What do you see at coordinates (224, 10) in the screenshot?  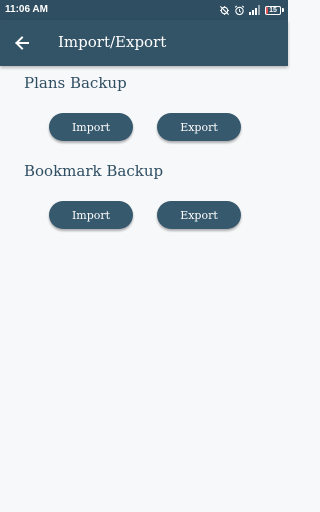 I see `sync-off-icon` at bounding box center [224, 10].